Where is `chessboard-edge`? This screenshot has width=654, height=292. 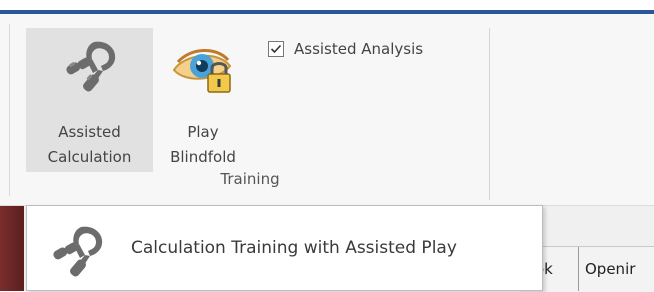
chessboard-edge is located at coordinates (12, 248).